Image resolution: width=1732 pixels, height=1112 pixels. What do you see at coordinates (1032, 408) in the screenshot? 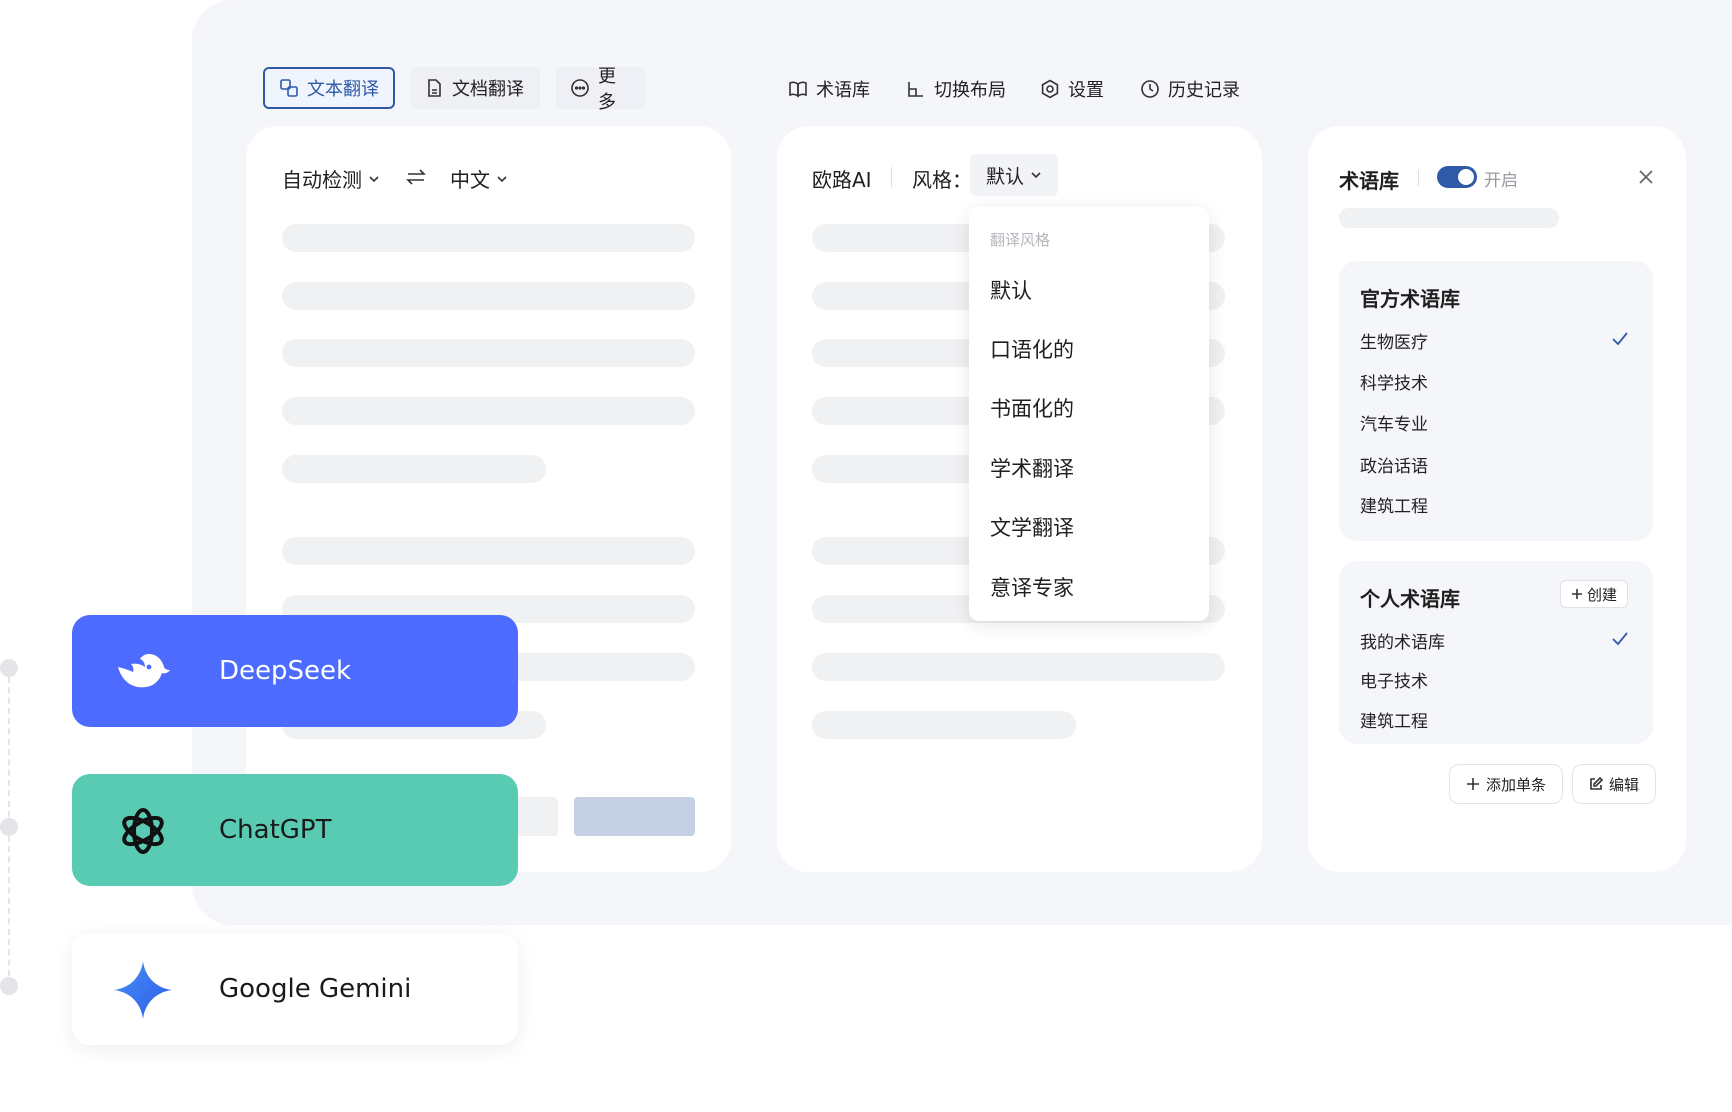
I see `style-option: 书面化的` at bounding box center [1032, 408].